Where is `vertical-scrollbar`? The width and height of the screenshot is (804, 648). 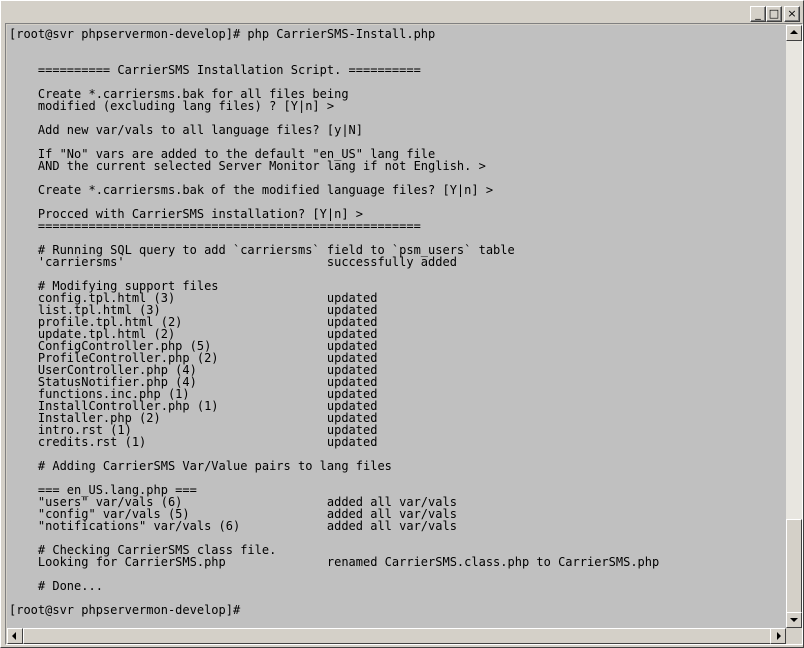 vertical-scrollbar is located at coordinates (794, 326).